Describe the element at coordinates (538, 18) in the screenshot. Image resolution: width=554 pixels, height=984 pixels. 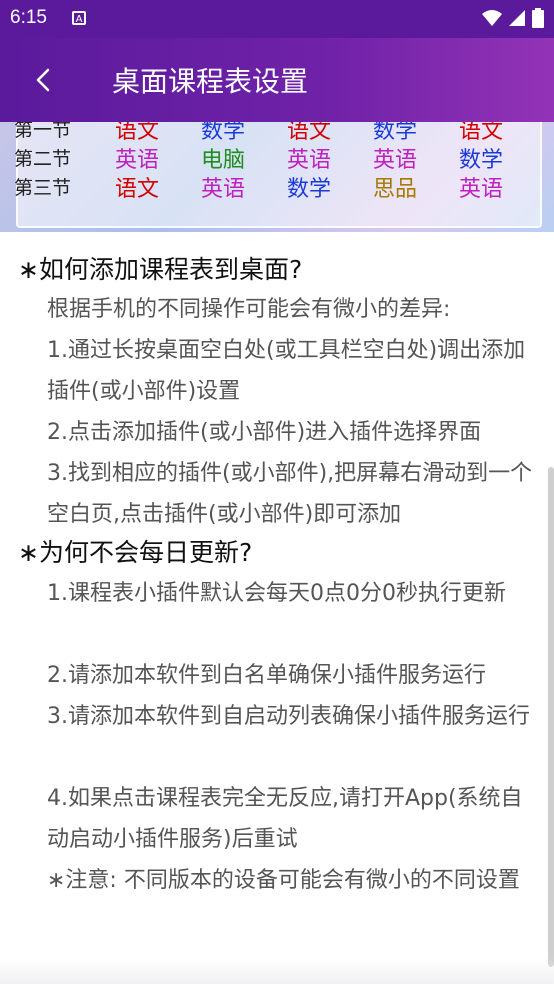
I see `battery-icon` at that location.